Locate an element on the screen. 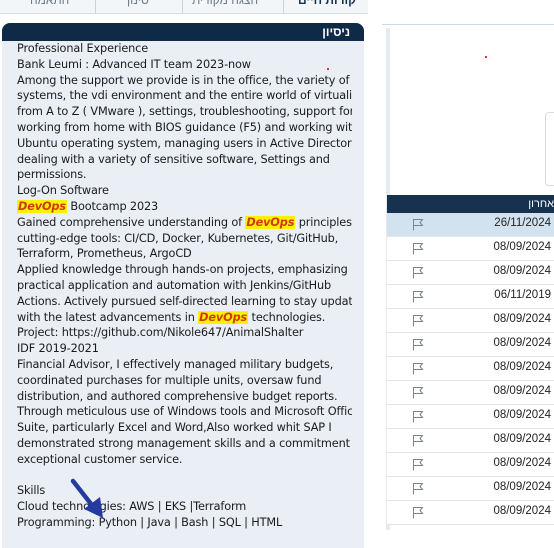  text-segment: IDF 2019-2021 is located at coordinates (58, 349).